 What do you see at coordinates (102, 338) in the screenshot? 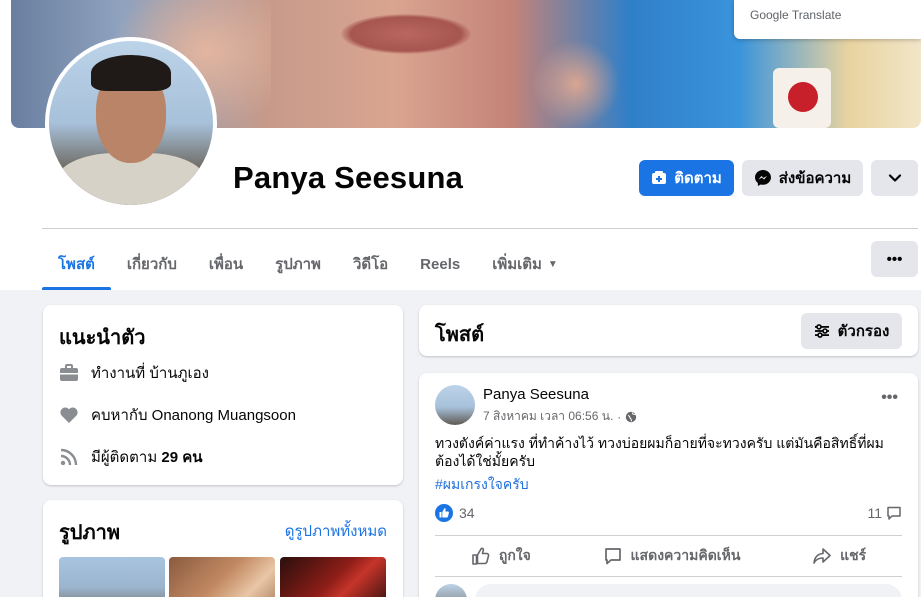
I see `intro-title: แนะนำตัว` at bounding box center [102, 338].